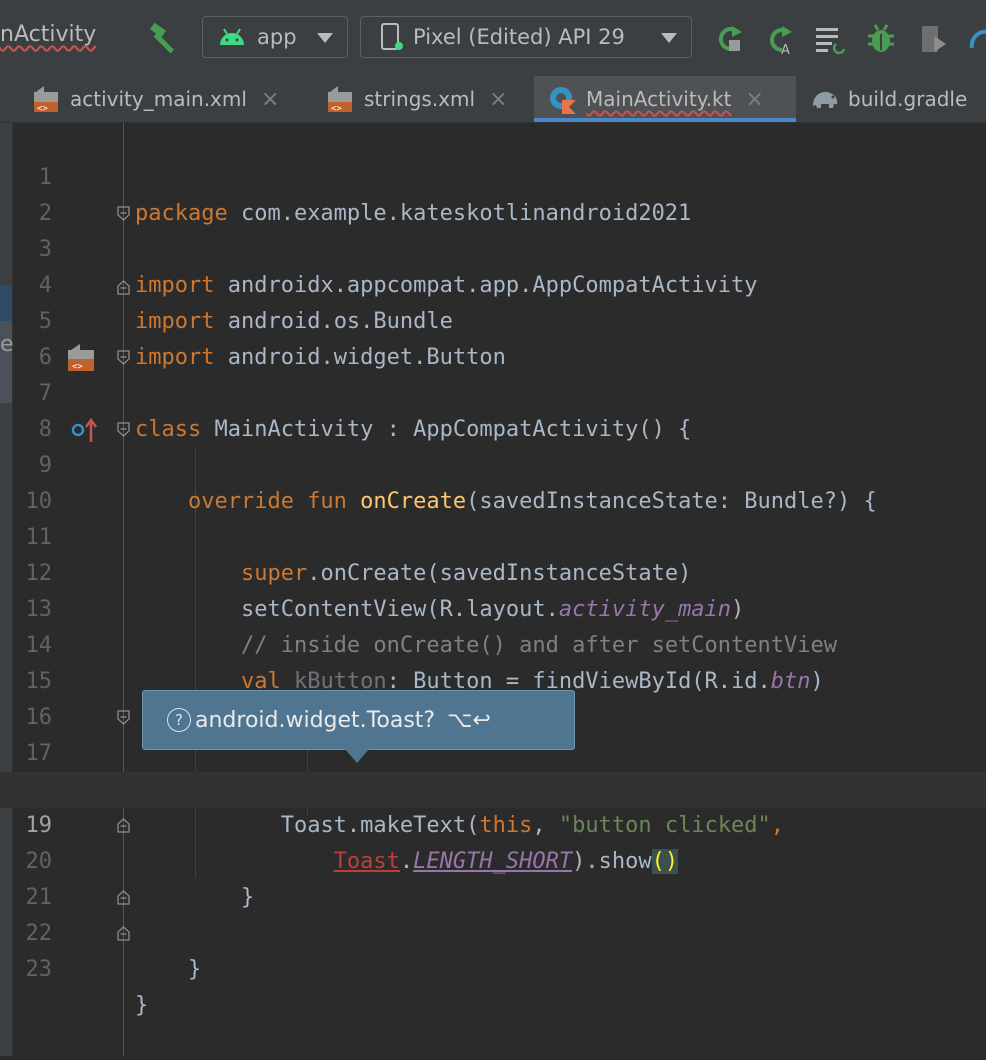 This screenshot has width=986, height=1060. Describe the element at coordinates (315, 720) in the screenshot. I see `import-suggestion-text: android.widget.Toast?` at that location.